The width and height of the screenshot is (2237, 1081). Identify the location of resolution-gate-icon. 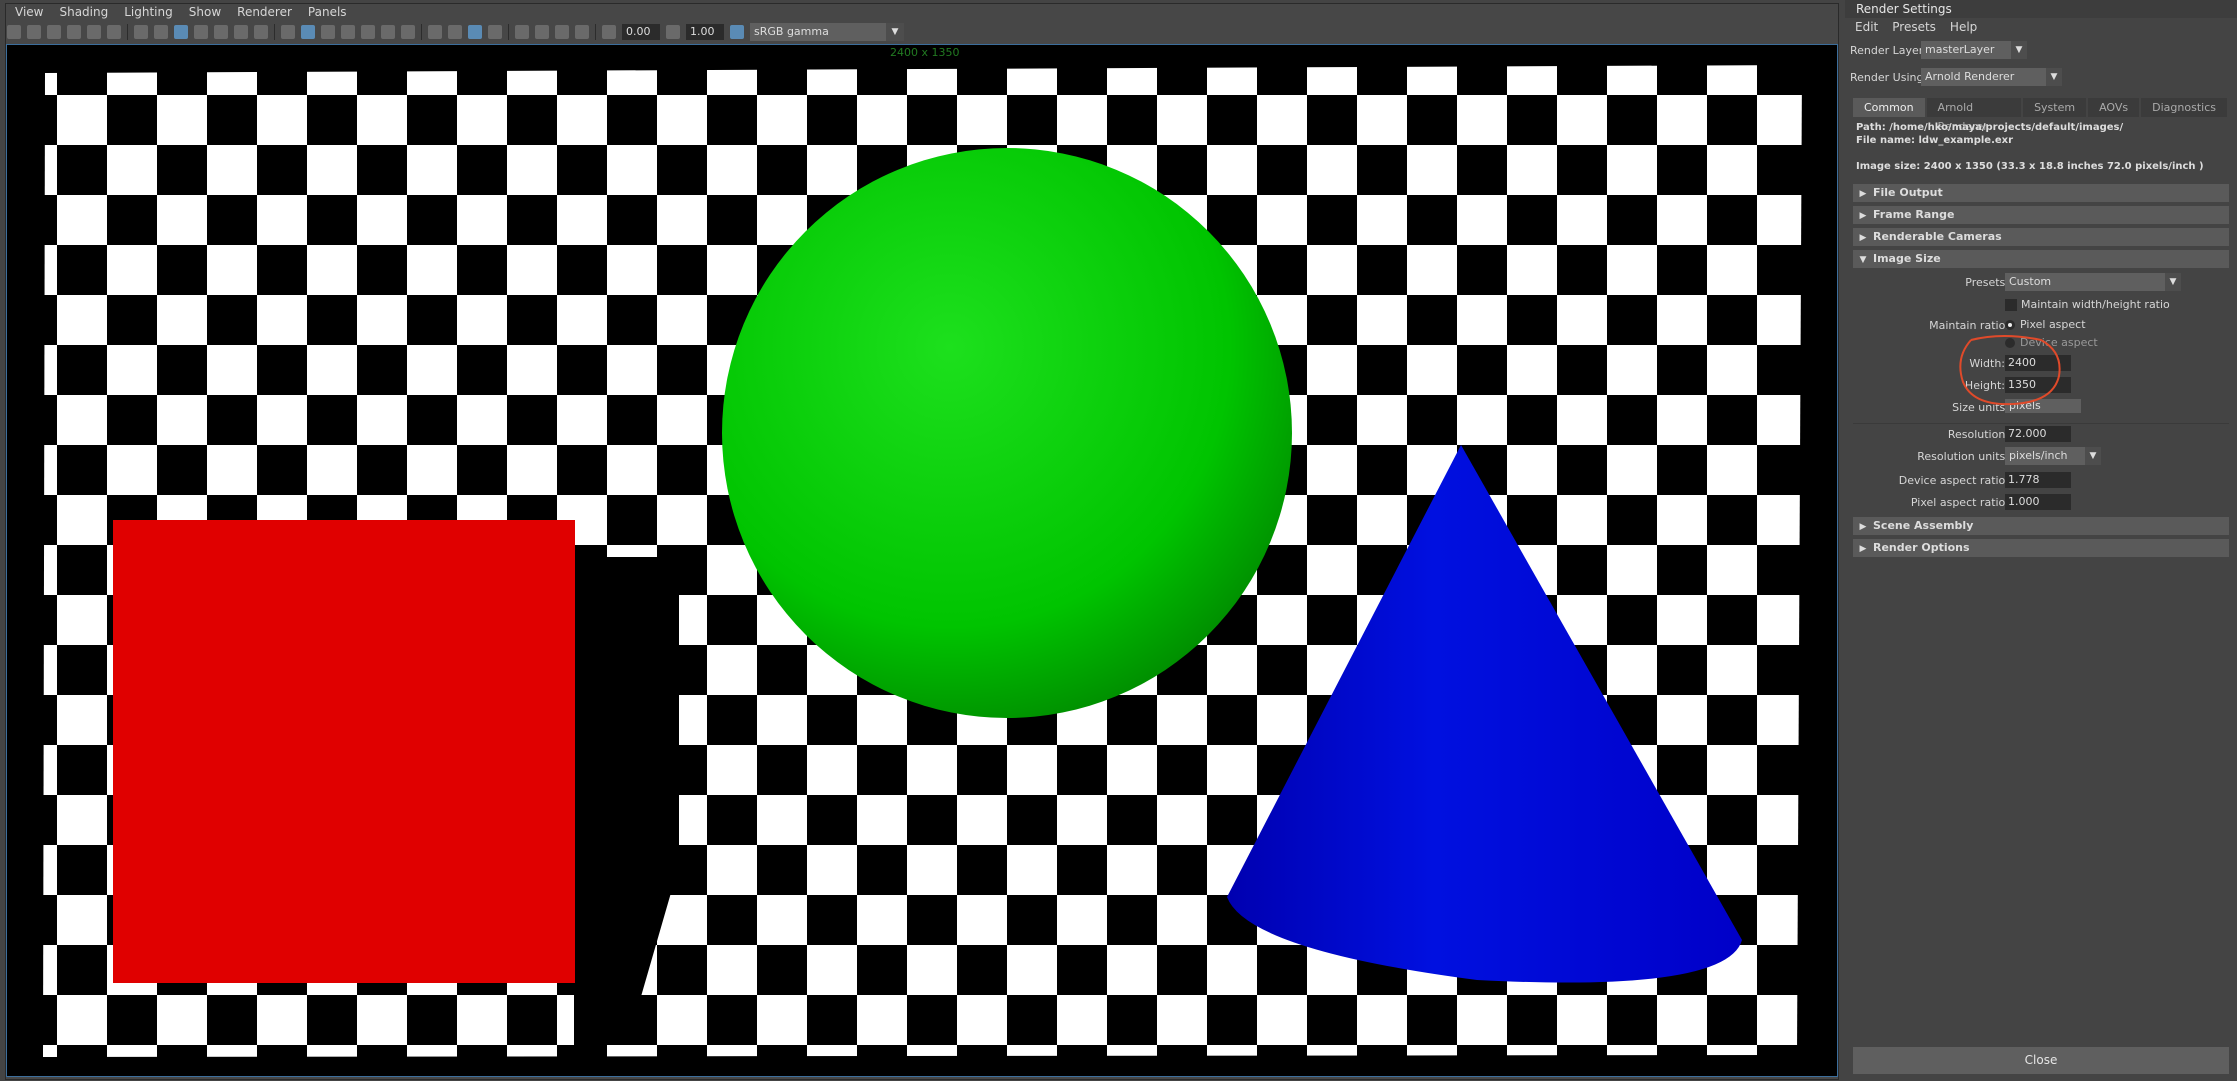
(181, 32).